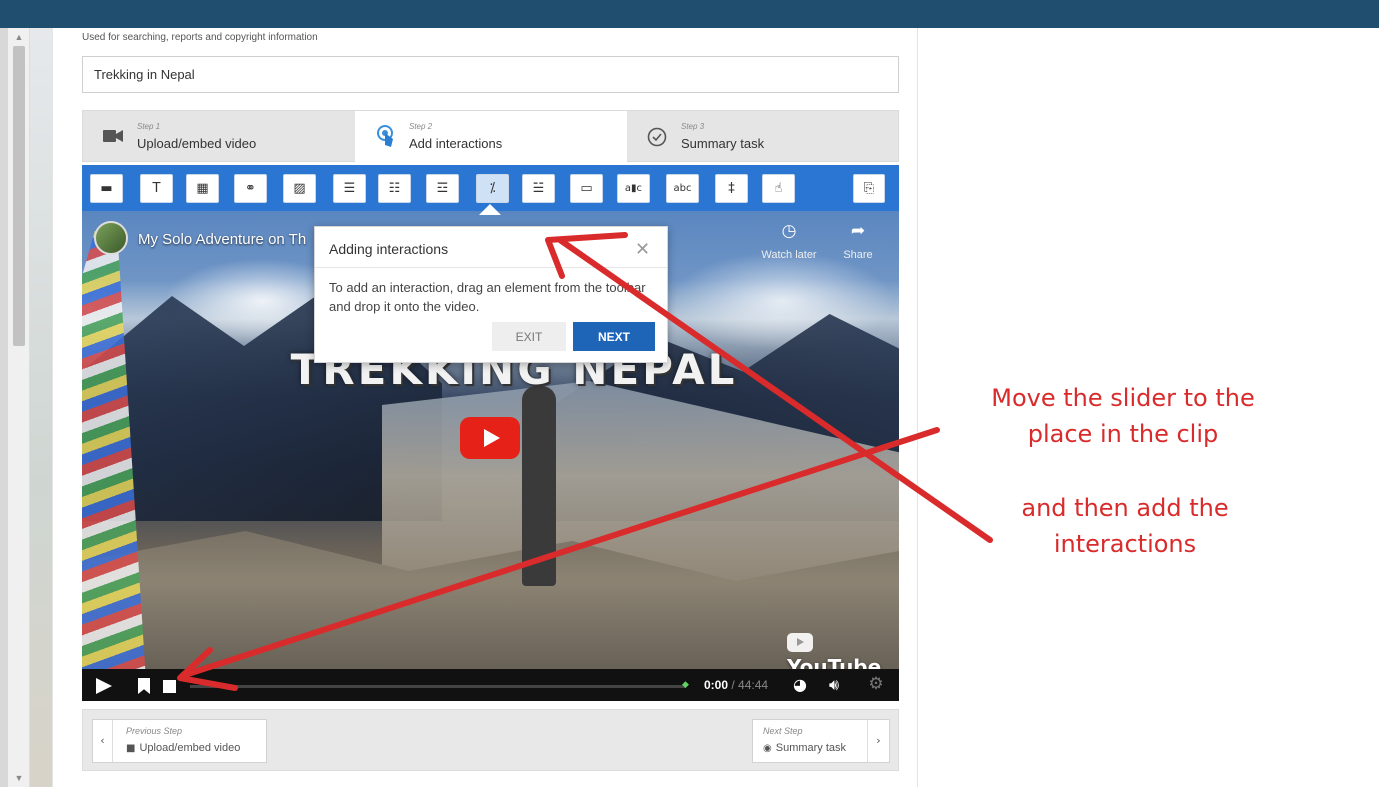  I want to click on single-choice-icon: ☷, so click(394, 188).